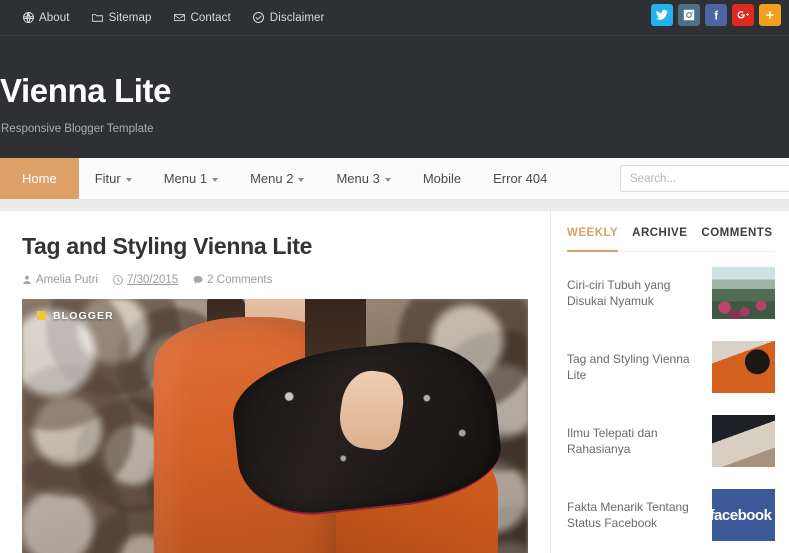  Describe the element at coordinates (240, 279) in the screenshot. I see `post-comments-label: 2 Comments` at that location.